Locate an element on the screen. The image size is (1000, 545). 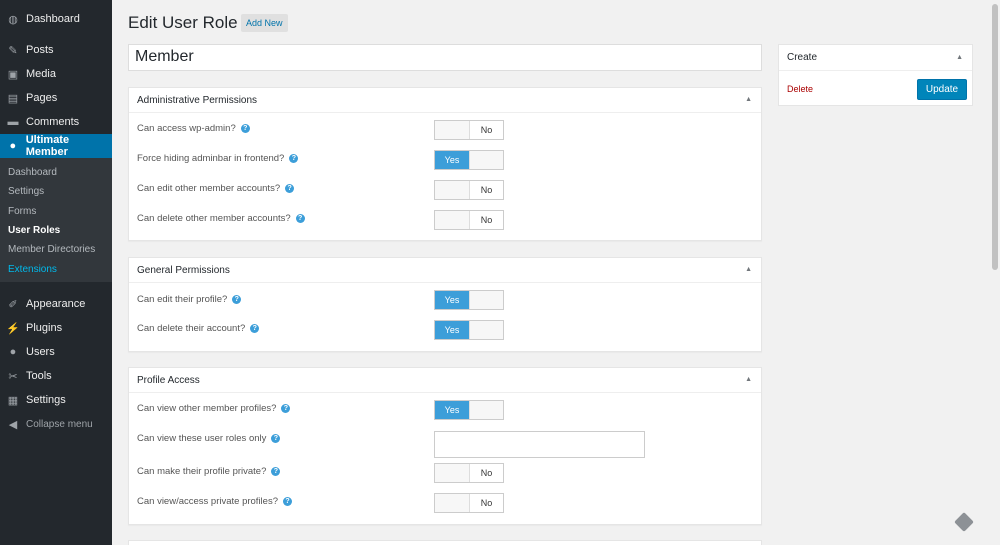
menu-media: ▣ Media is located at coordinates (56, 74).